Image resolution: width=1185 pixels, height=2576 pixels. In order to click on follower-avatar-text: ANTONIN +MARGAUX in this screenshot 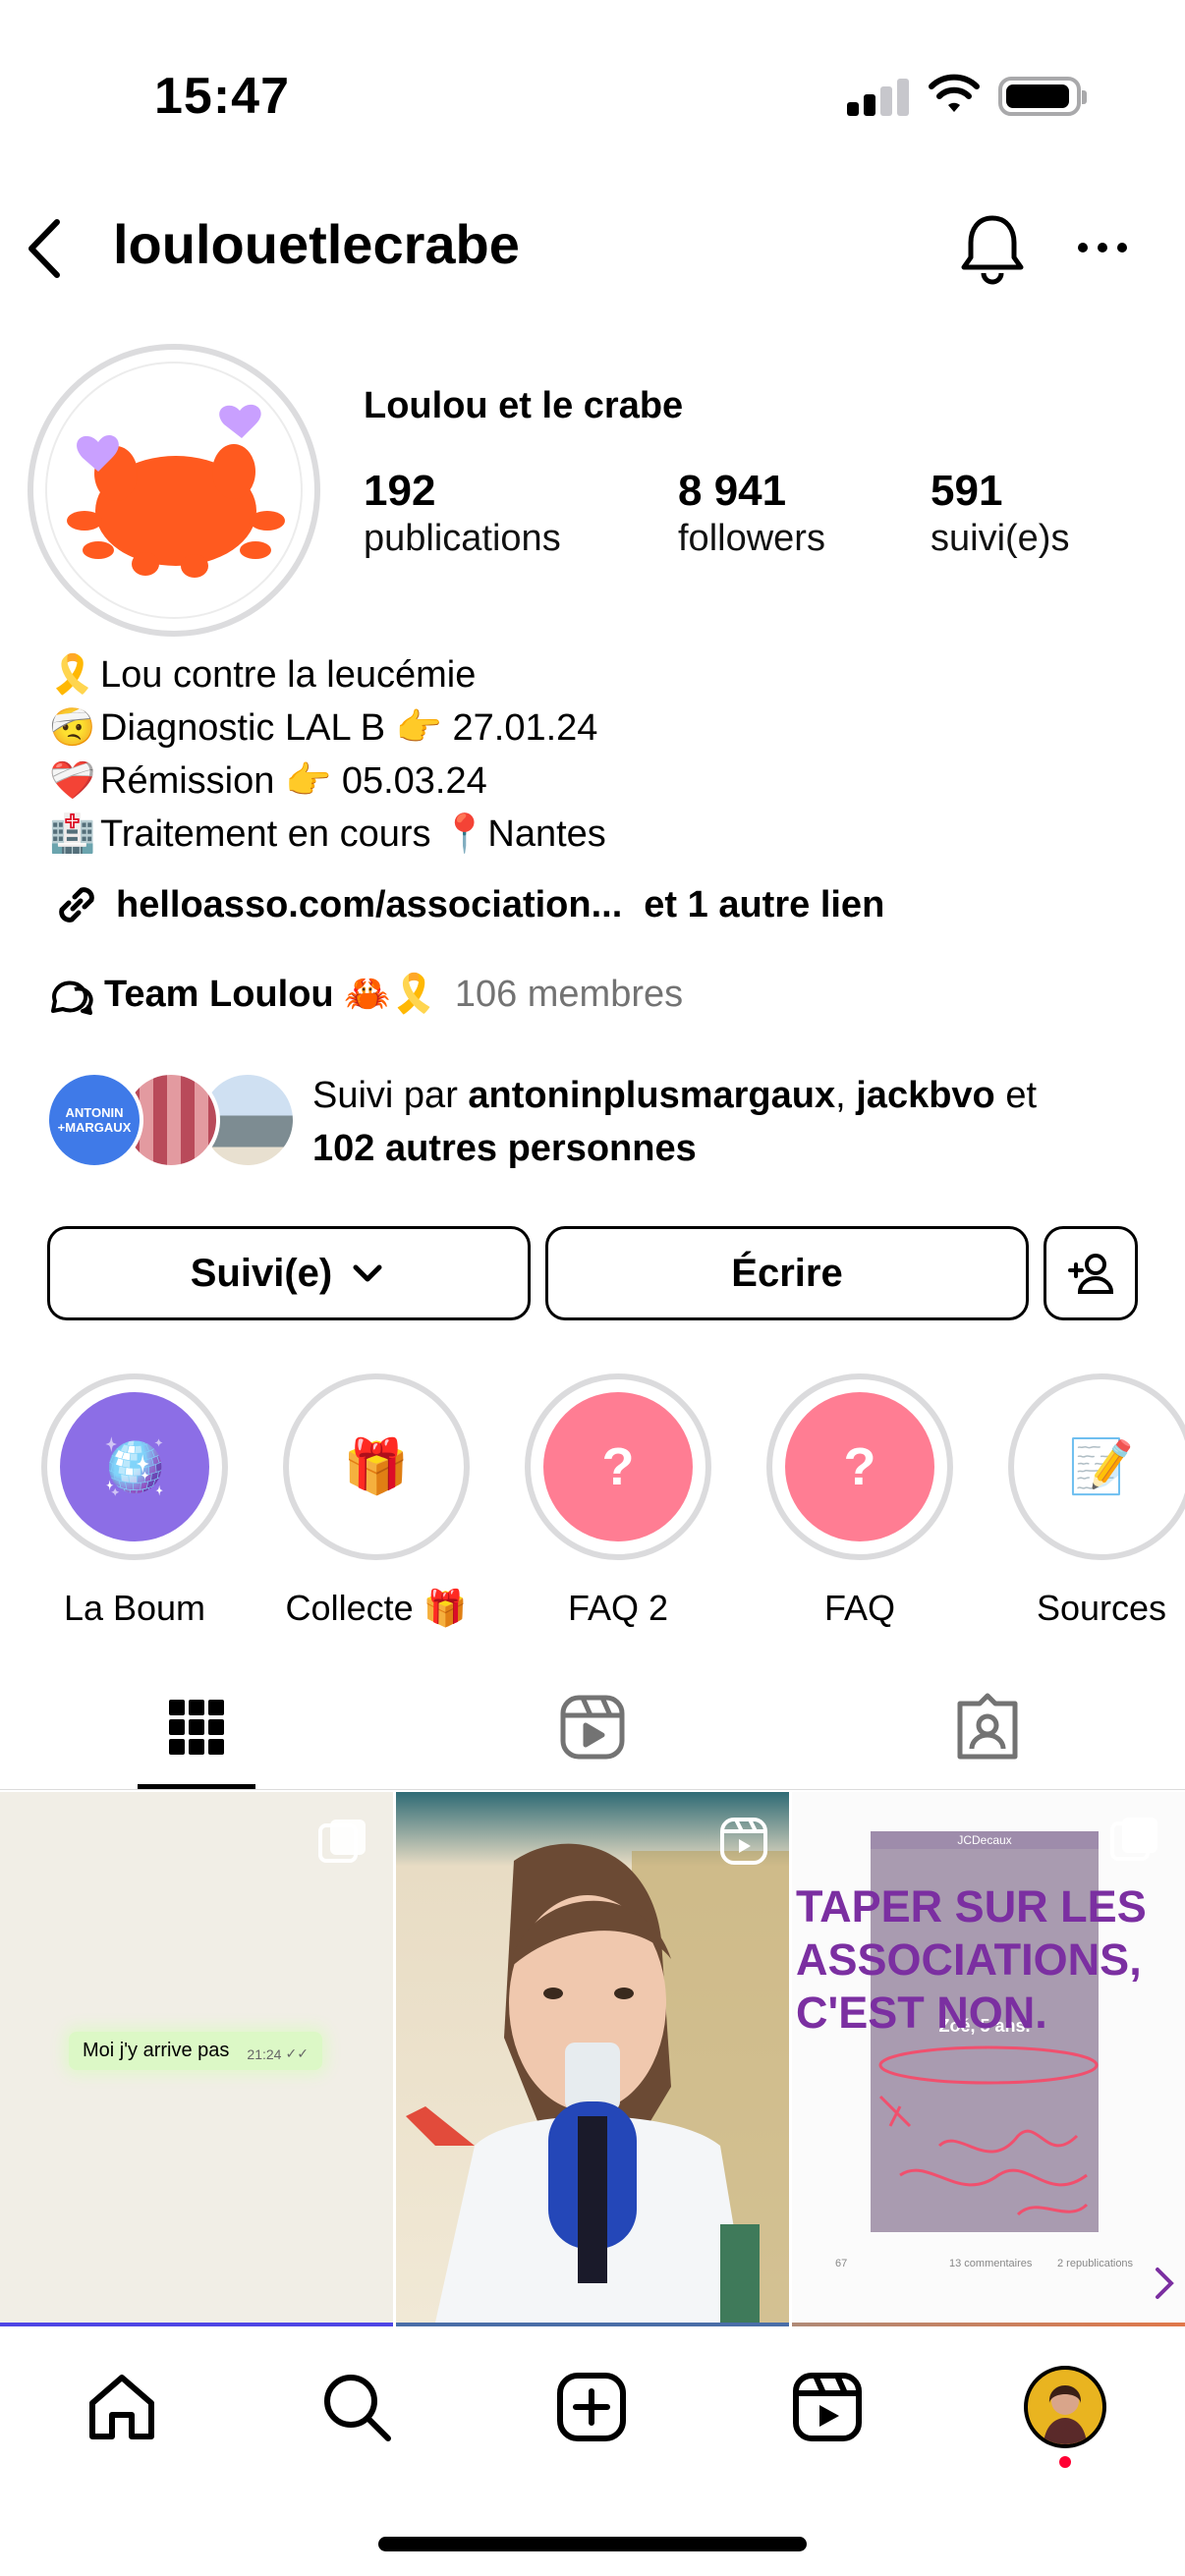, I will do `click(95, 1120)`.